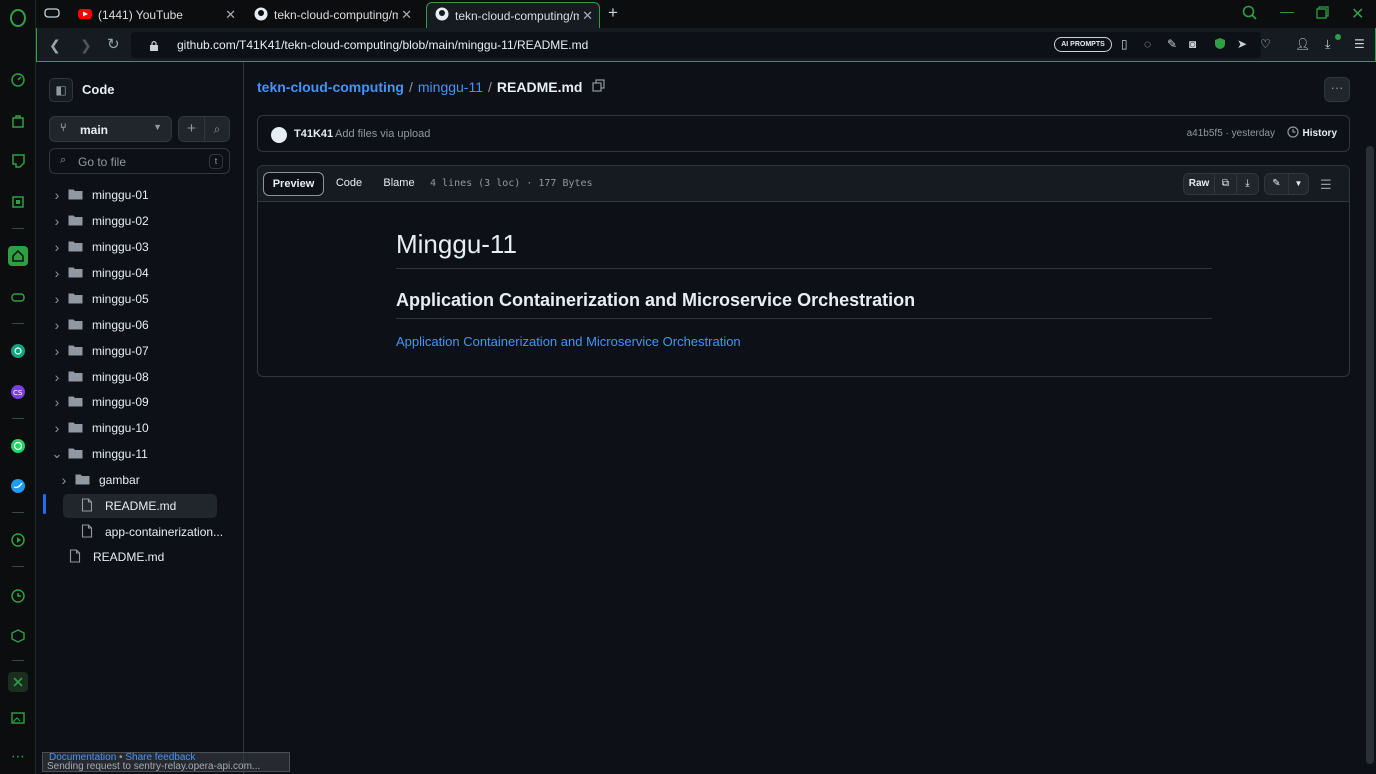 The image size is (1376, 774). What do you see at coordinates (134, 195) in the screenshot?
I see `tree-folder-item: › minggu-01` at bounding box center [134, 195].